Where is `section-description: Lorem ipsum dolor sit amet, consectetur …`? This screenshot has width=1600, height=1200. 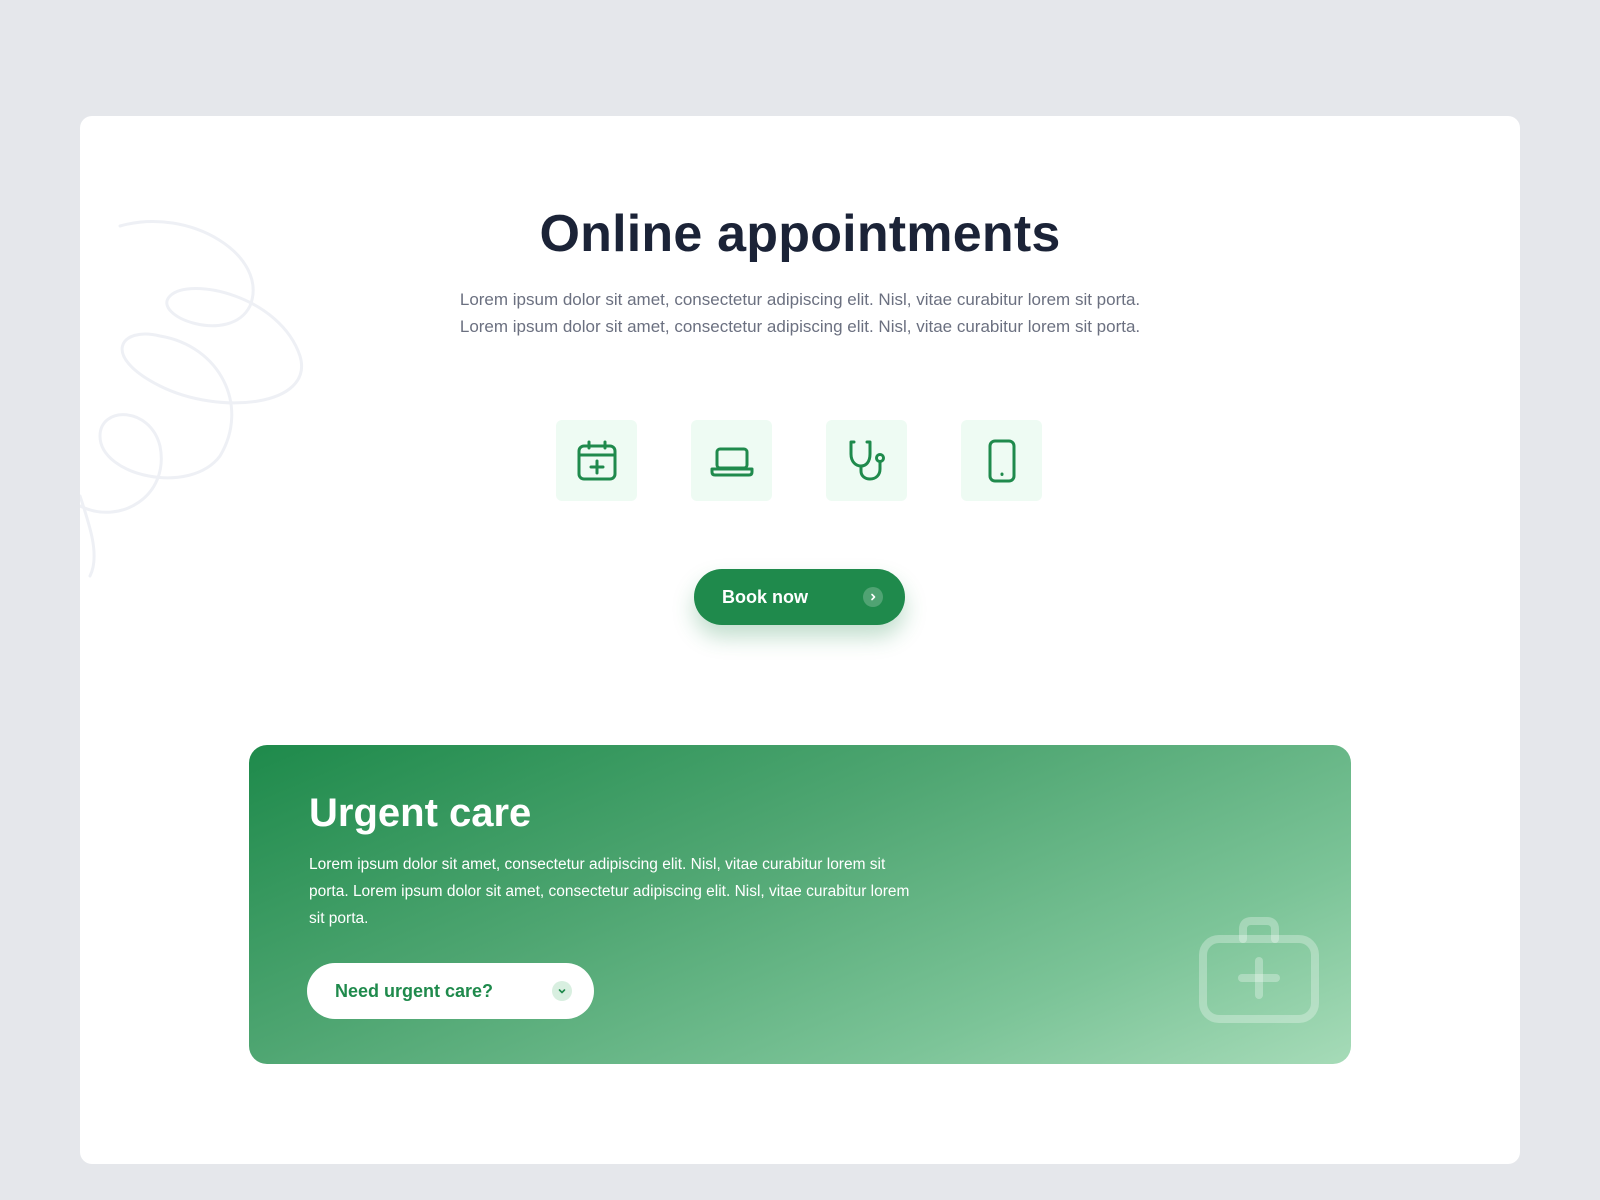
section-description: Lorem ipsum dolor sit amet, consectetur … is located at coordinates (800, 313).